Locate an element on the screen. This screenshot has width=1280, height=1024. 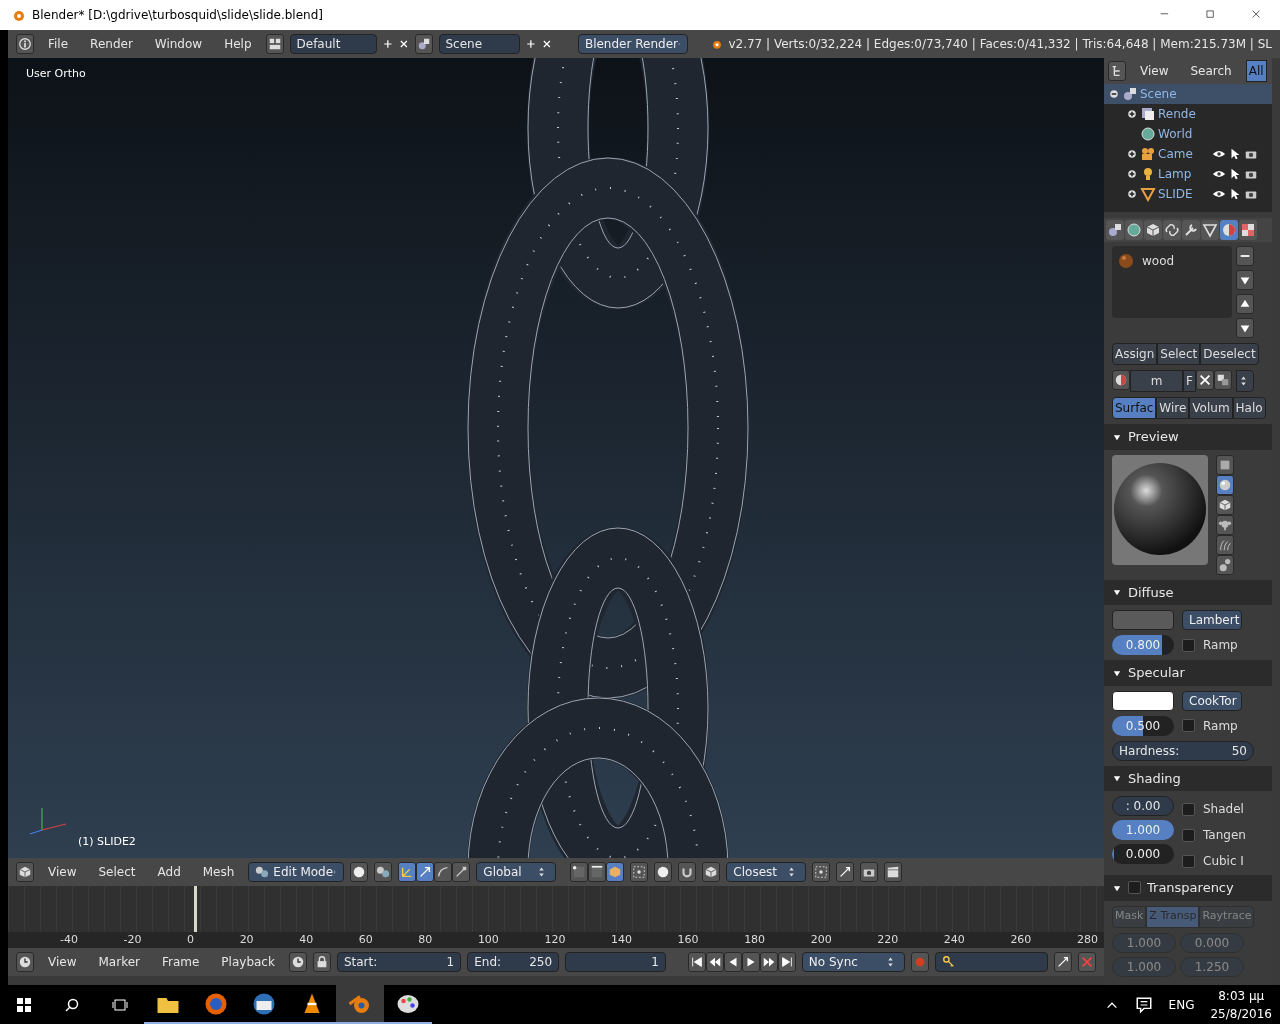
menu-item: Search is located at coordinates (1211, 71).